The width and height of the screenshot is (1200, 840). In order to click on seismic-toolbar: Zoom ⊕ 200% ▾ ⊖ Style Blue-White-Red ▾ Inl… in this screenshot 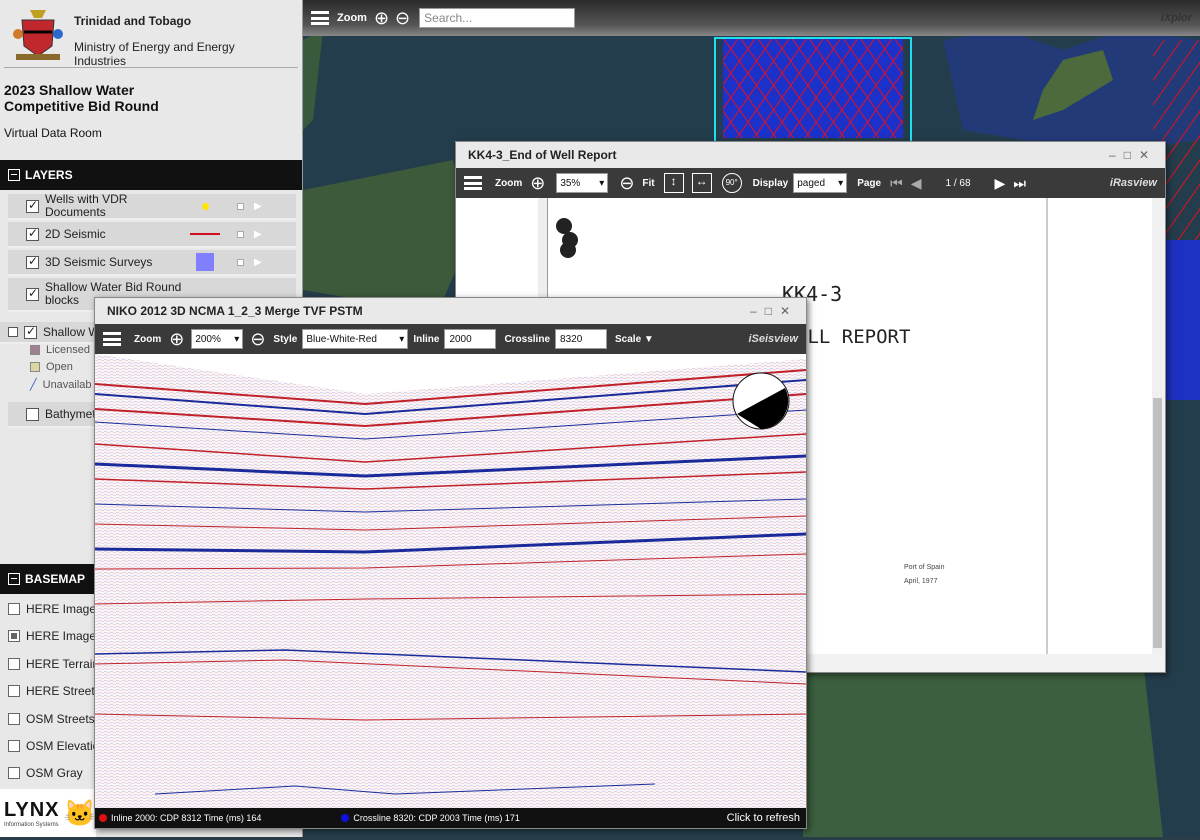, I will do `click(450, 339)`.